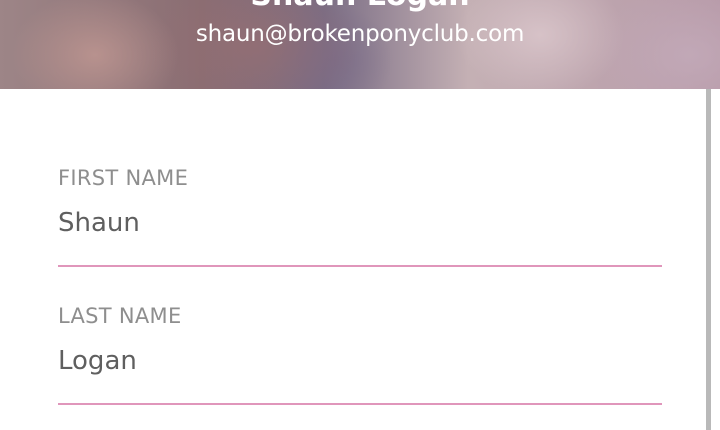  Describe the element at coordinates (360, 266) in the screenshot. I see `first-name-underline` at that location.